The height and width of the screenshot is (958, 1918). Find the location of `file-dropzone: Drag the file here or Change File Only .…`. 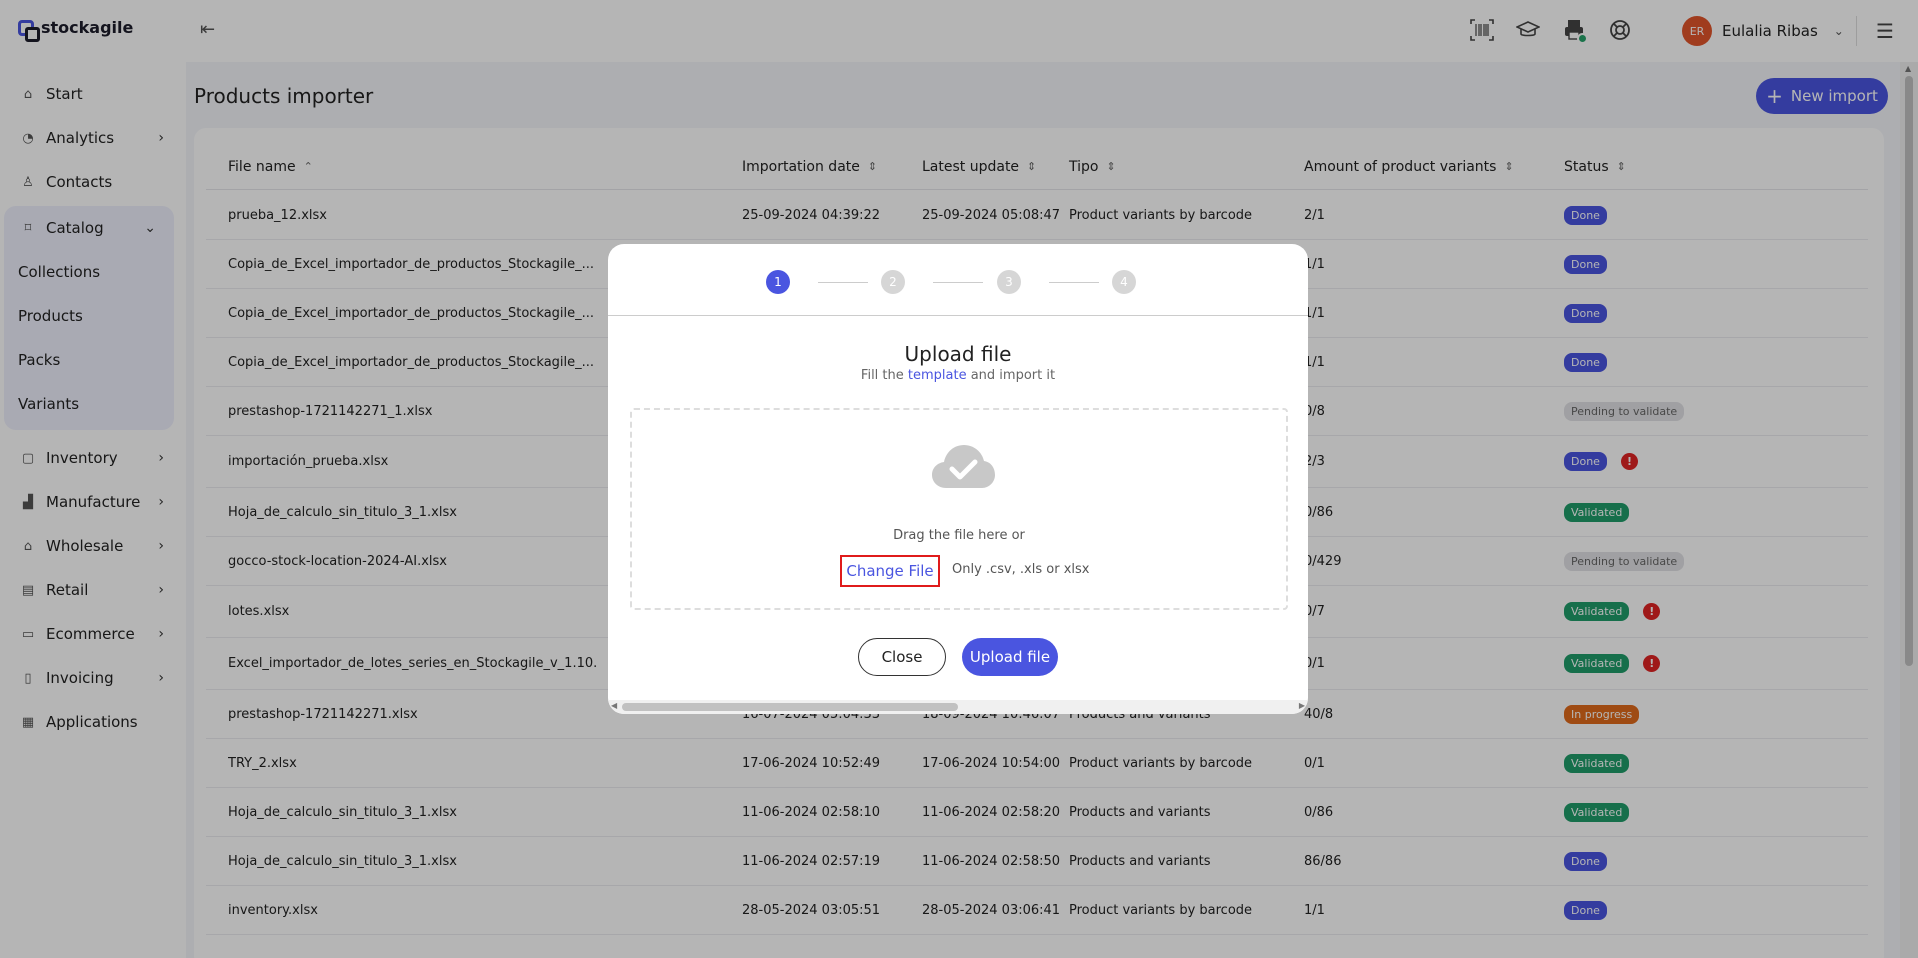

file-dropzone: Drag the file here or Change File Only .… is located at coordinates (959, 509).